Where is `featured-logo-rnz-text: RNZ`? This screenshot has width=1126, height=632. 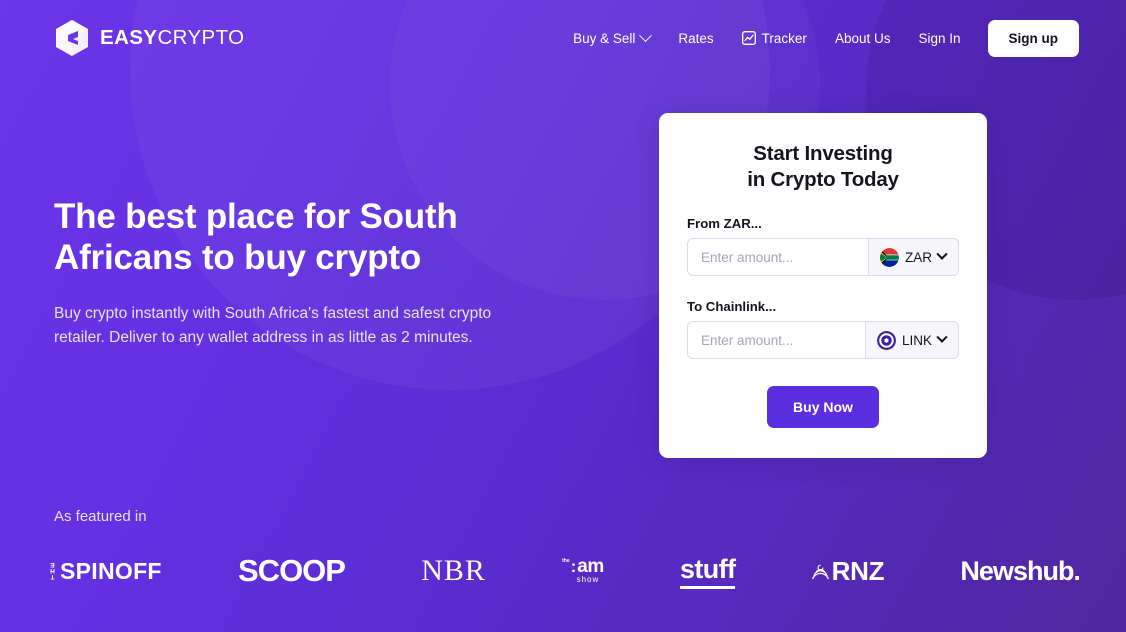 featured-logo-rnz-text: RNZ is located at coordinates (858, 570).